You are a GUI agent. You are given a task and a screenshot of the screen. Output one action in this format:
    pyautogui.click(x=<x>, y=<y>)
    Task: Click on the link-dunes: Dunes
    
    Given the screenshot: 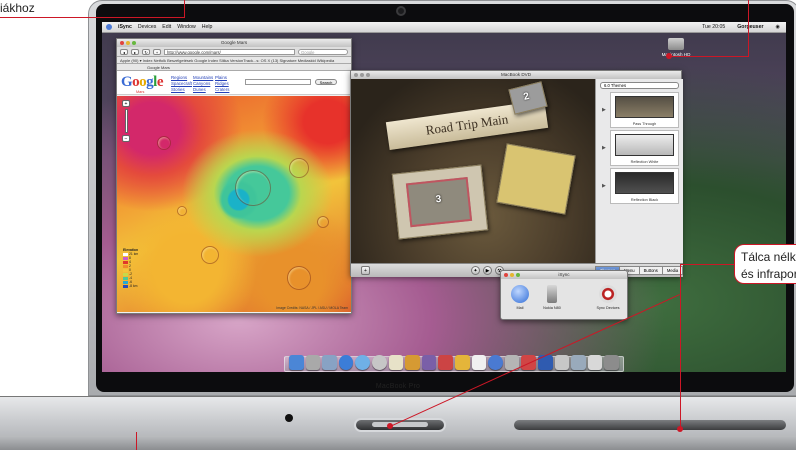 What is the action you would take?
    pyautogui.click(x=204, y=89)
    